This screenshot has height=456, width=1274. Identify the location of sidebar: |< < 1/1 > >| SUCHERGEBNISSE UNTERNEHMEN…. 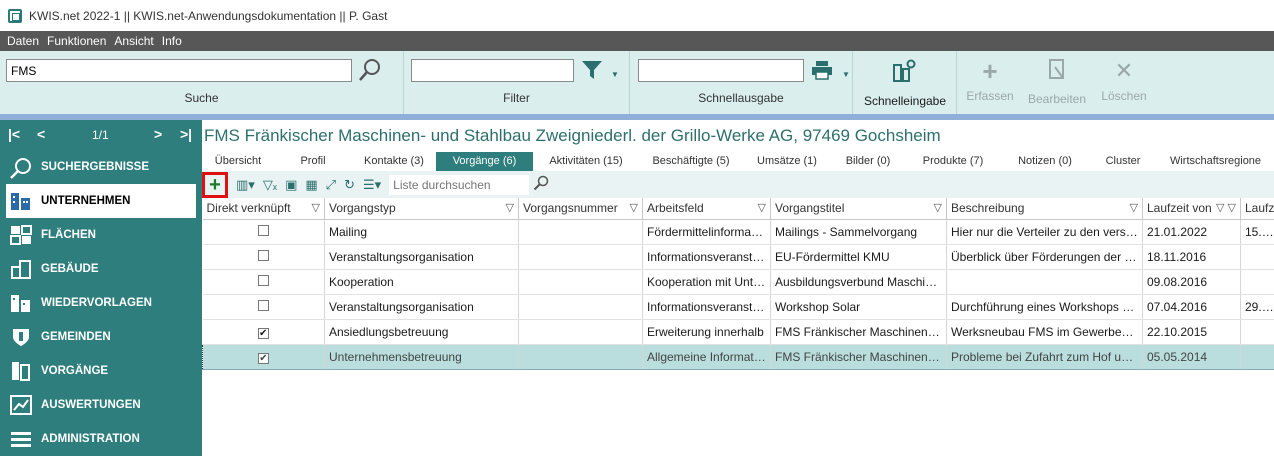
(101, 288).